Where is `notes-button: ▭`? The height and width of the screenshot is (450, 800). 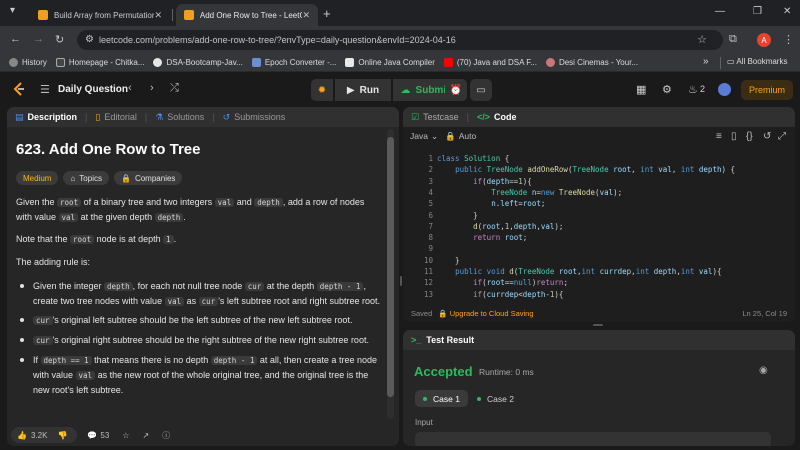
notes-button: ▭ is located at coordinates (481, 90).